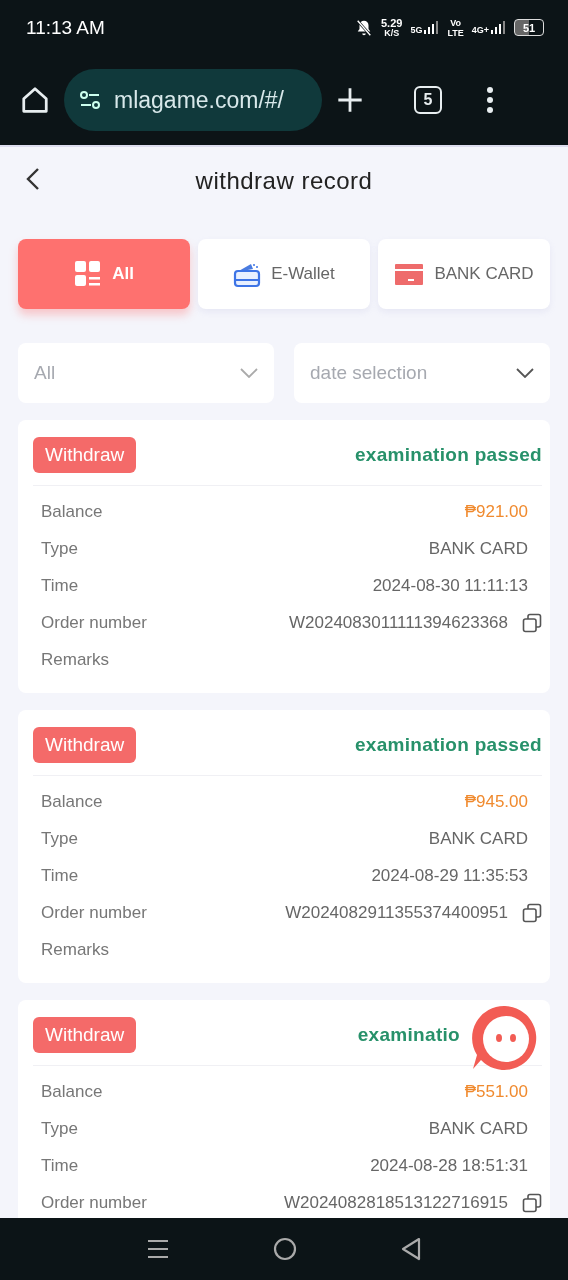 The image size is (568, 1280). Describe the element at coordinates (496, 802) in the screenshot. I see `amount-value: ₱945.00` at that location.